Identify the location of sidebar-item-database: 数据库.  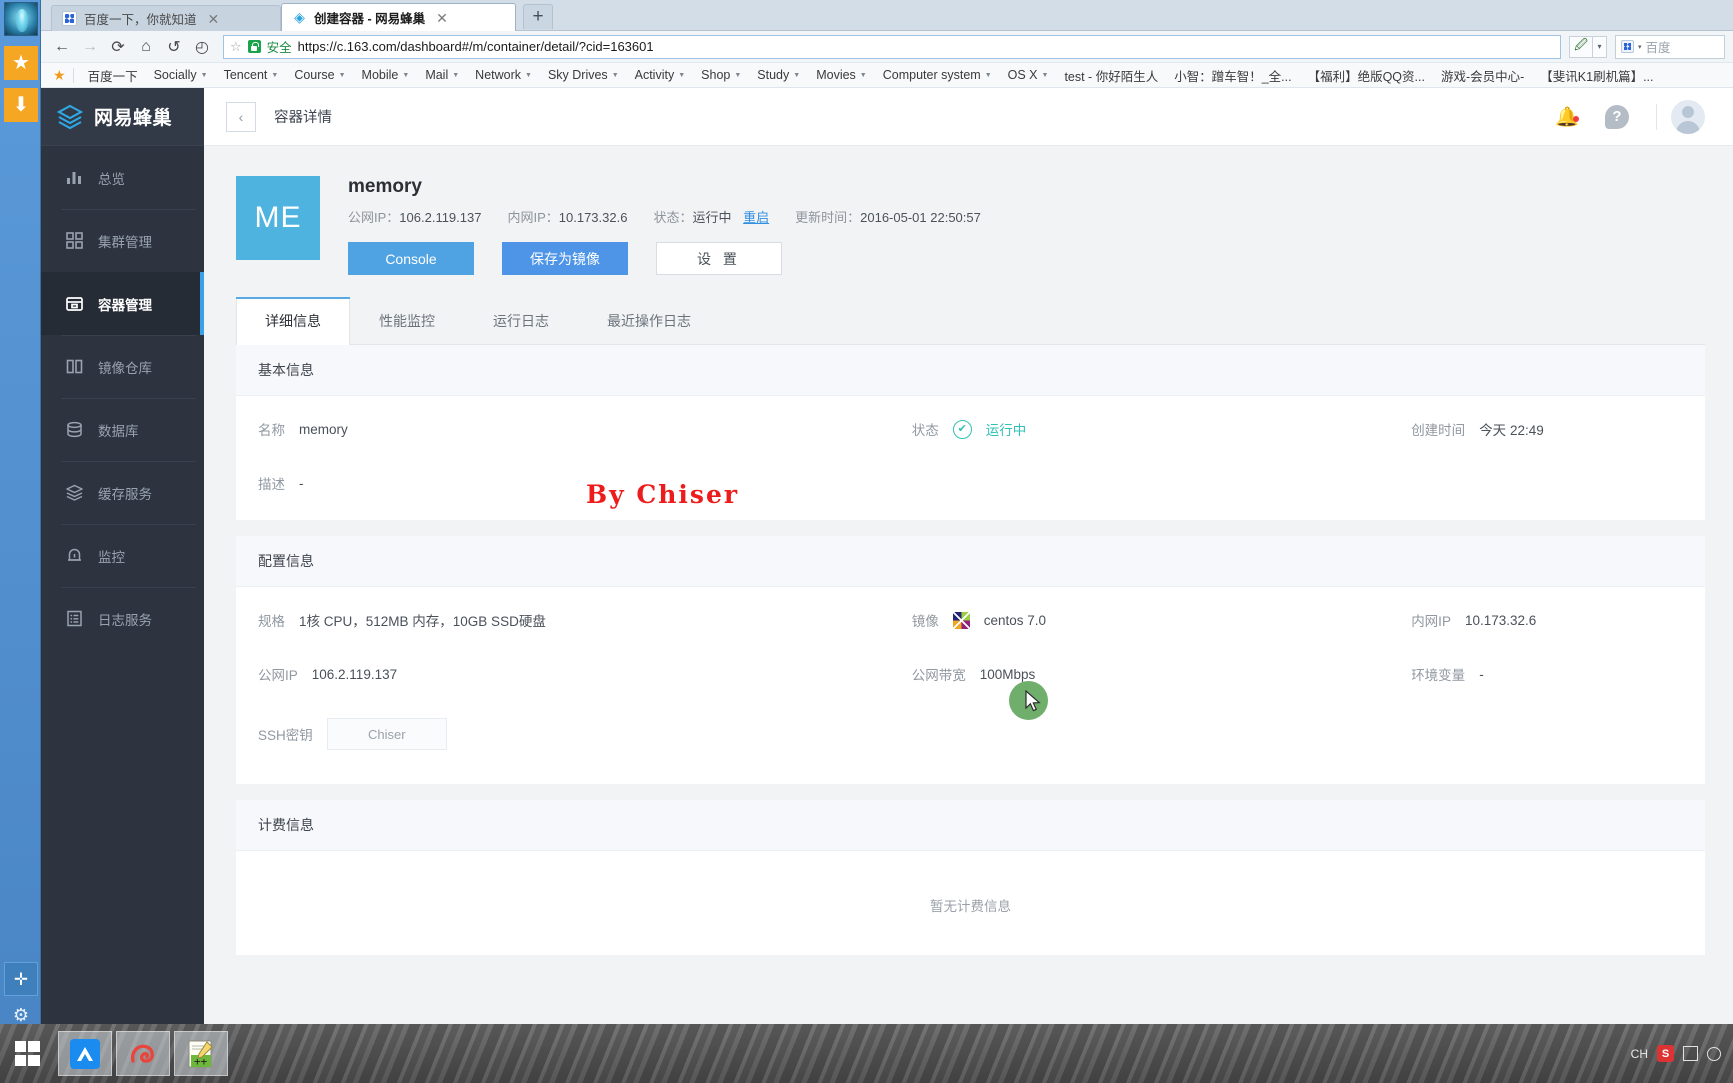
(122, 429).